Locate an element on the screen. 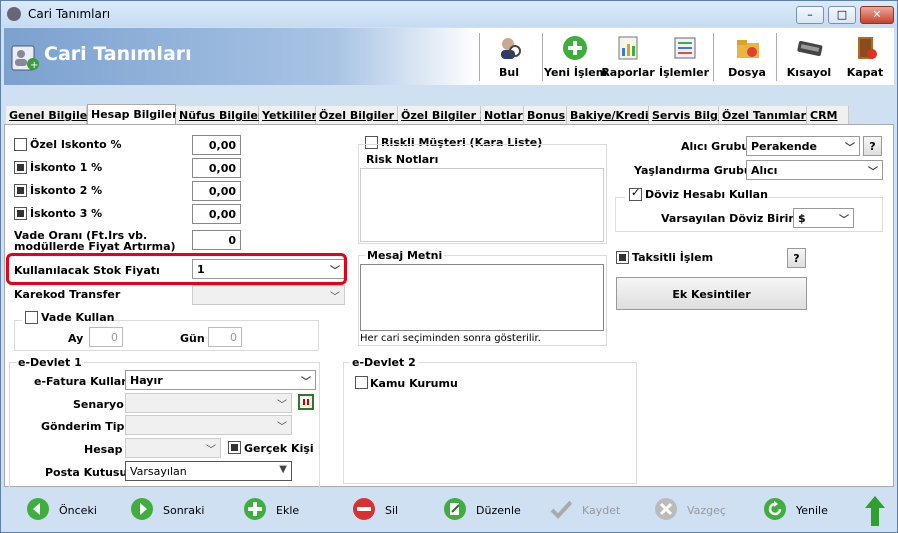 The height and width of the screenshot is (533, 898). doviz-birimi-select: $ ﹀ is located at coordinates (823, 218).